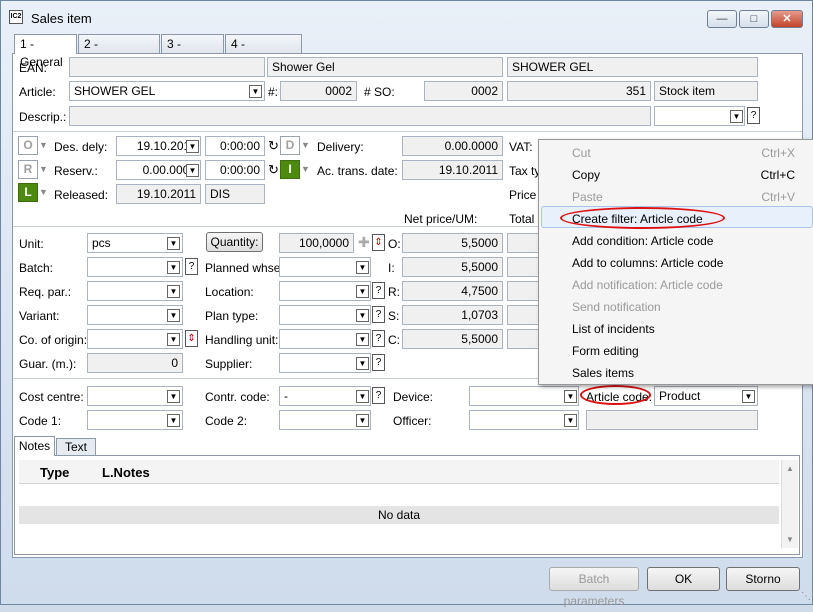 The width and height of the screenshot is (813, 612). I want to click on item-name-field: Shower Gel, so click(385, 67).